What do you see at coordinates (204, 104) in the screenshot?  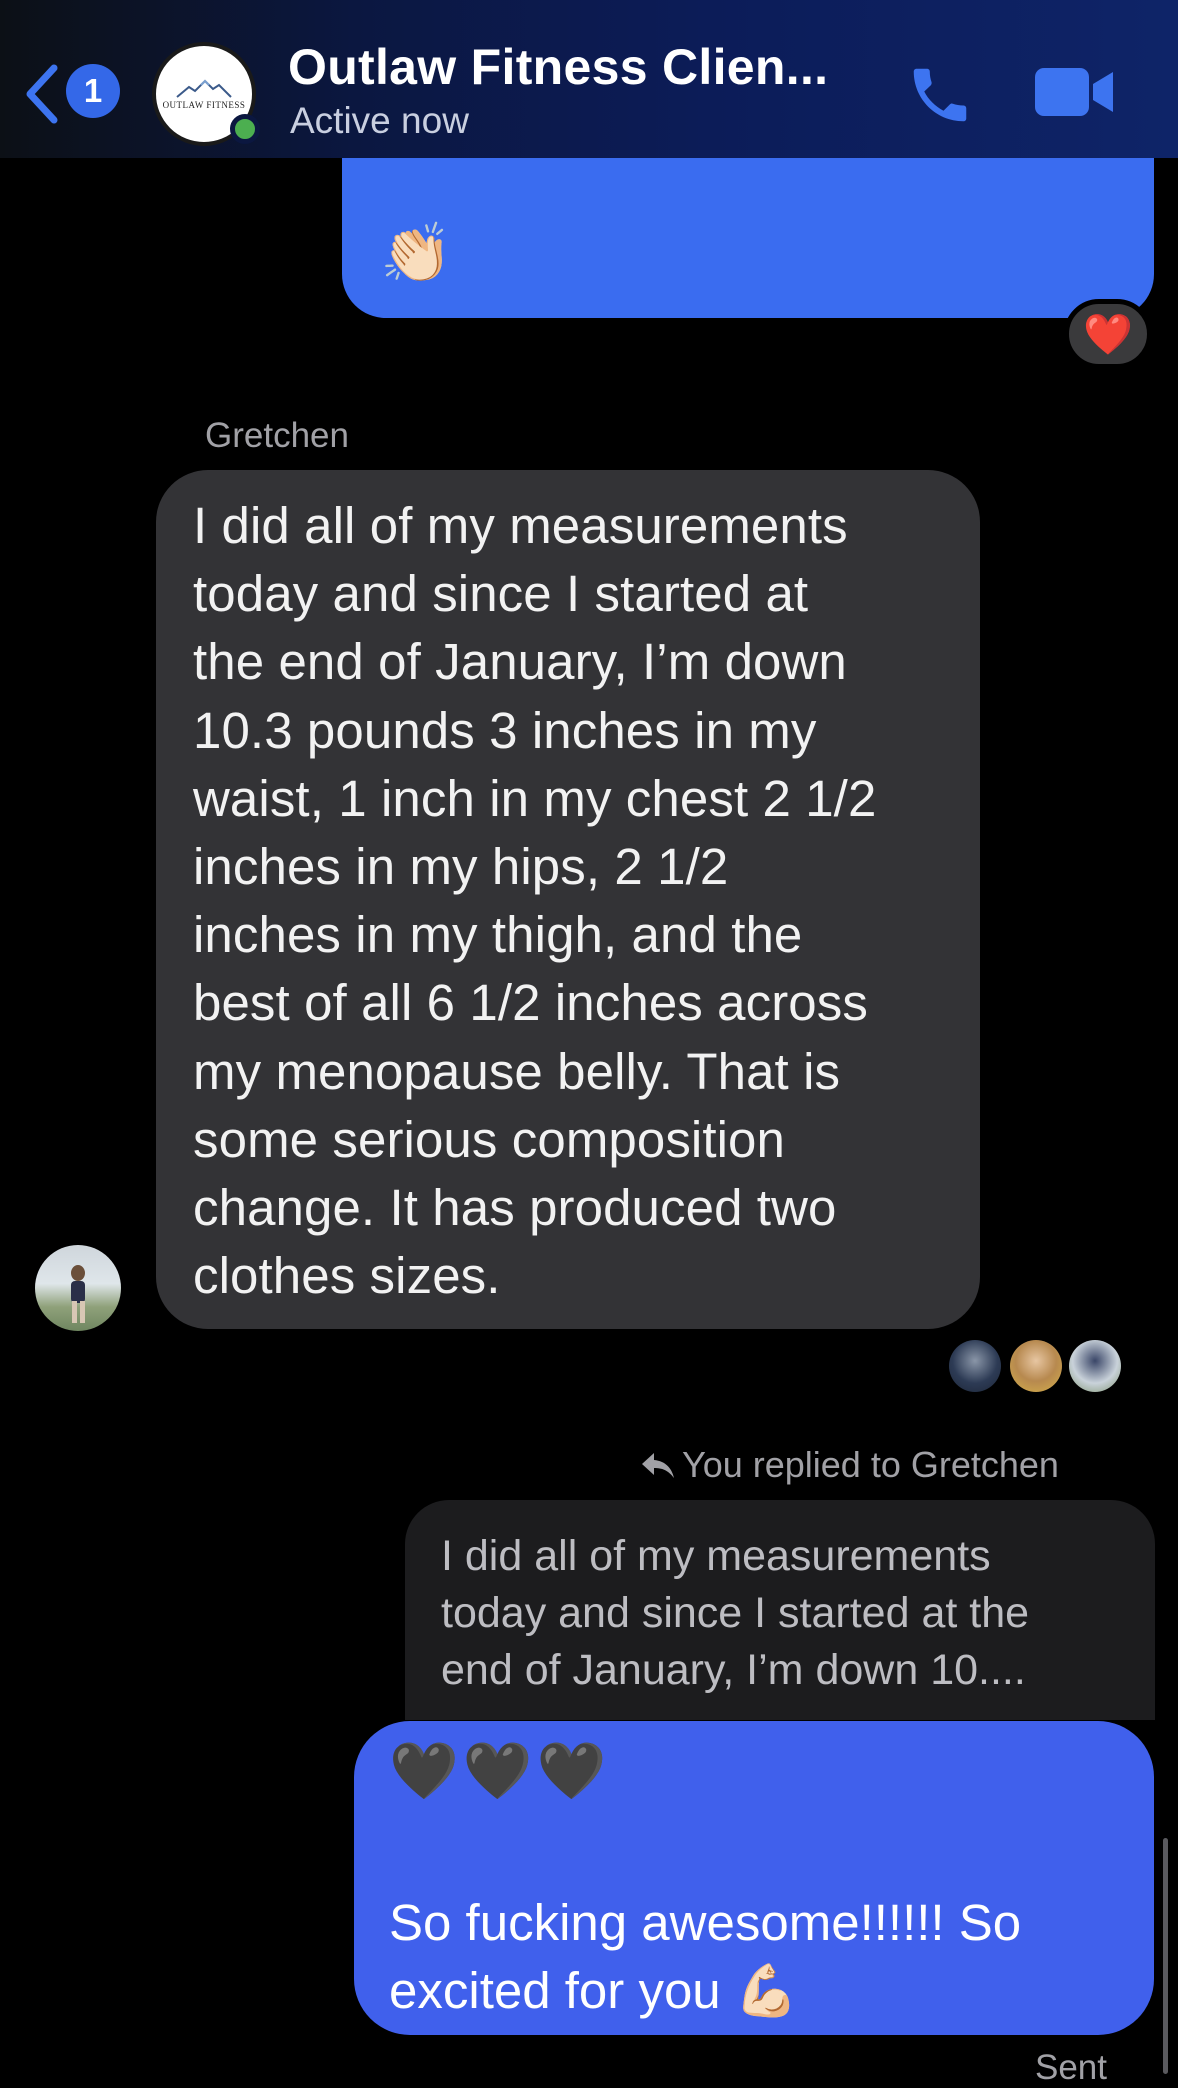 I see `logo-text: OUTLAW FITNESS` at bounding box center [204, 104].